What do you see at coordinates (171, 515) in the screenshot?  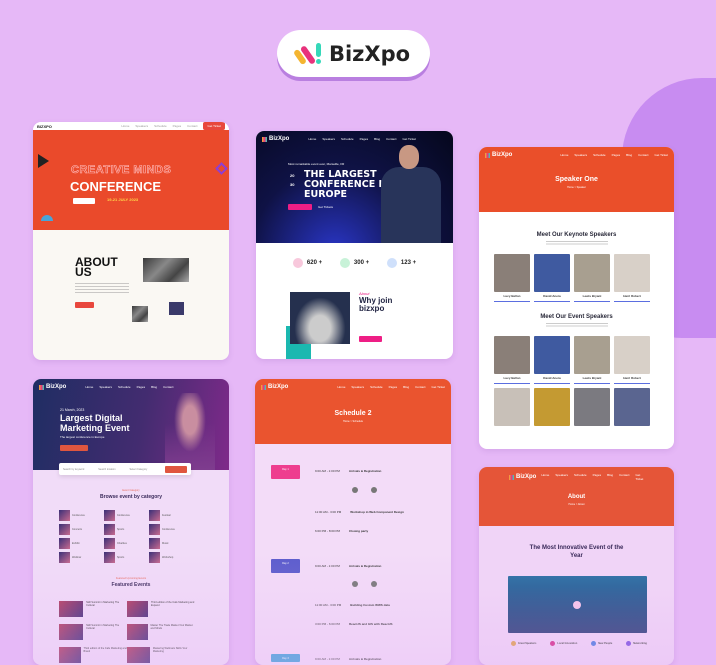 I see `category-item: Festival` at bounding box center [171, 515].